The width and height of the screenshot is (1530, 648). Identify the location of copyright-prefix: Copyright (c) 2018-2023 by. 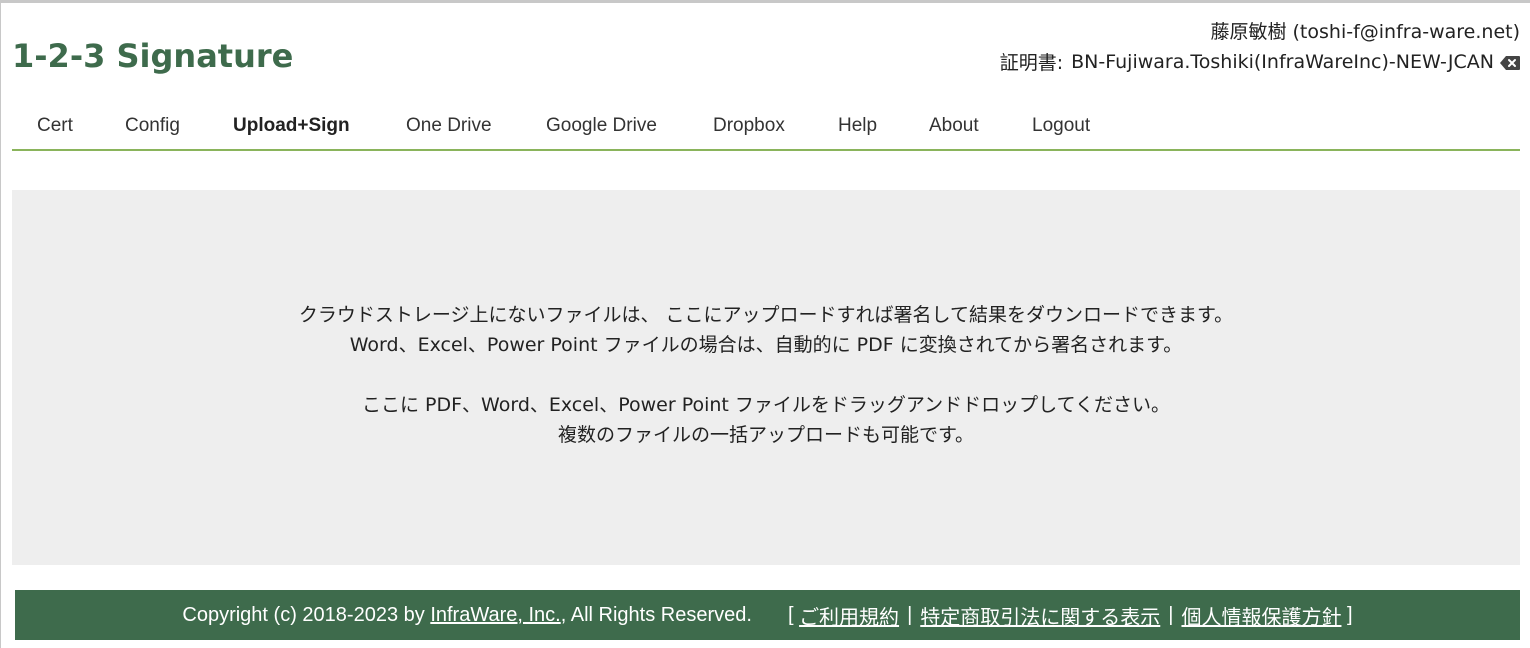
(303, 614).